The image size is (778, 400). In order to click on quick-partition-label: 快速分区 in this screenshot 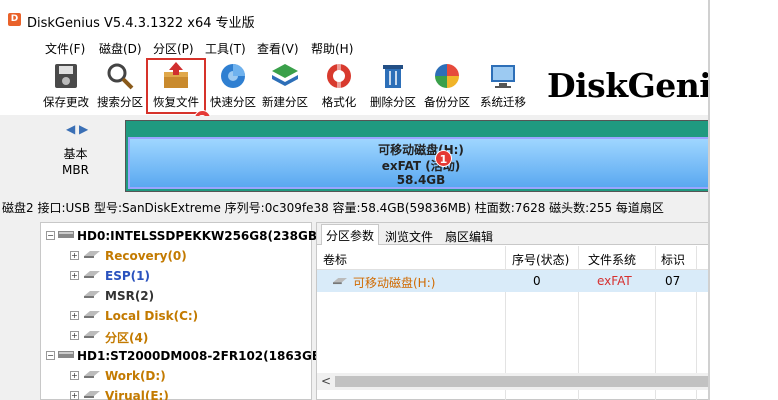, I will do `click(233, 102)`.